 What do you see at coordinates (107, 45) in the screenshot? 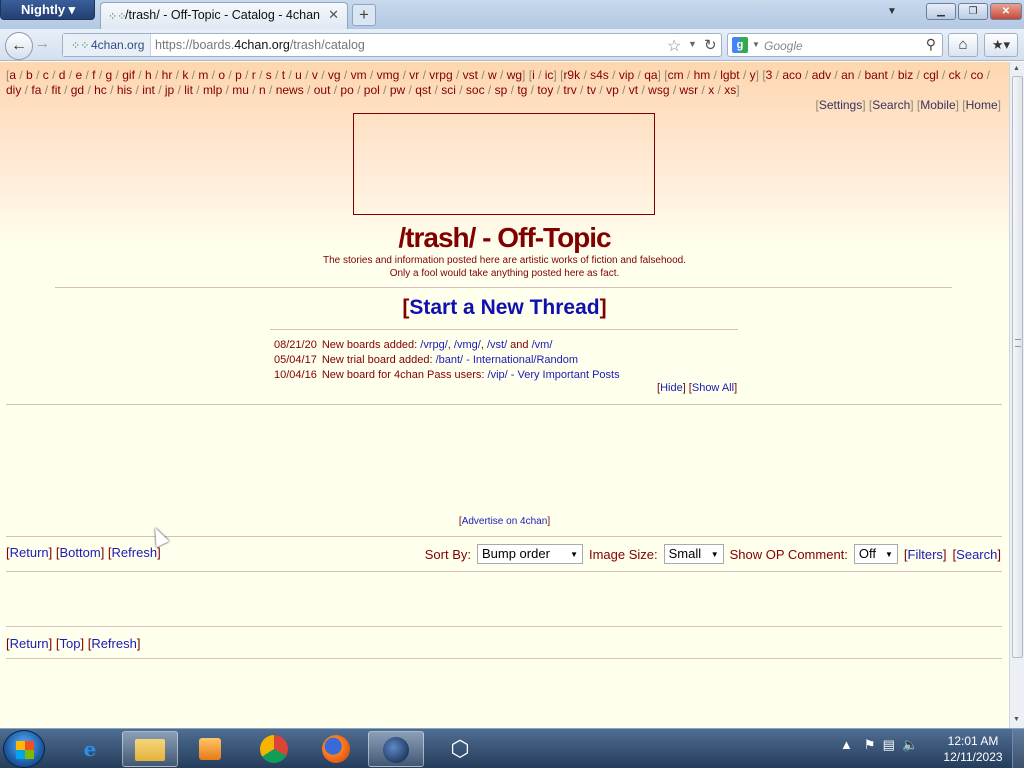
I see `site-identity-button: ⁘⁘ 4chan.org` at bounding box center [107, 45].